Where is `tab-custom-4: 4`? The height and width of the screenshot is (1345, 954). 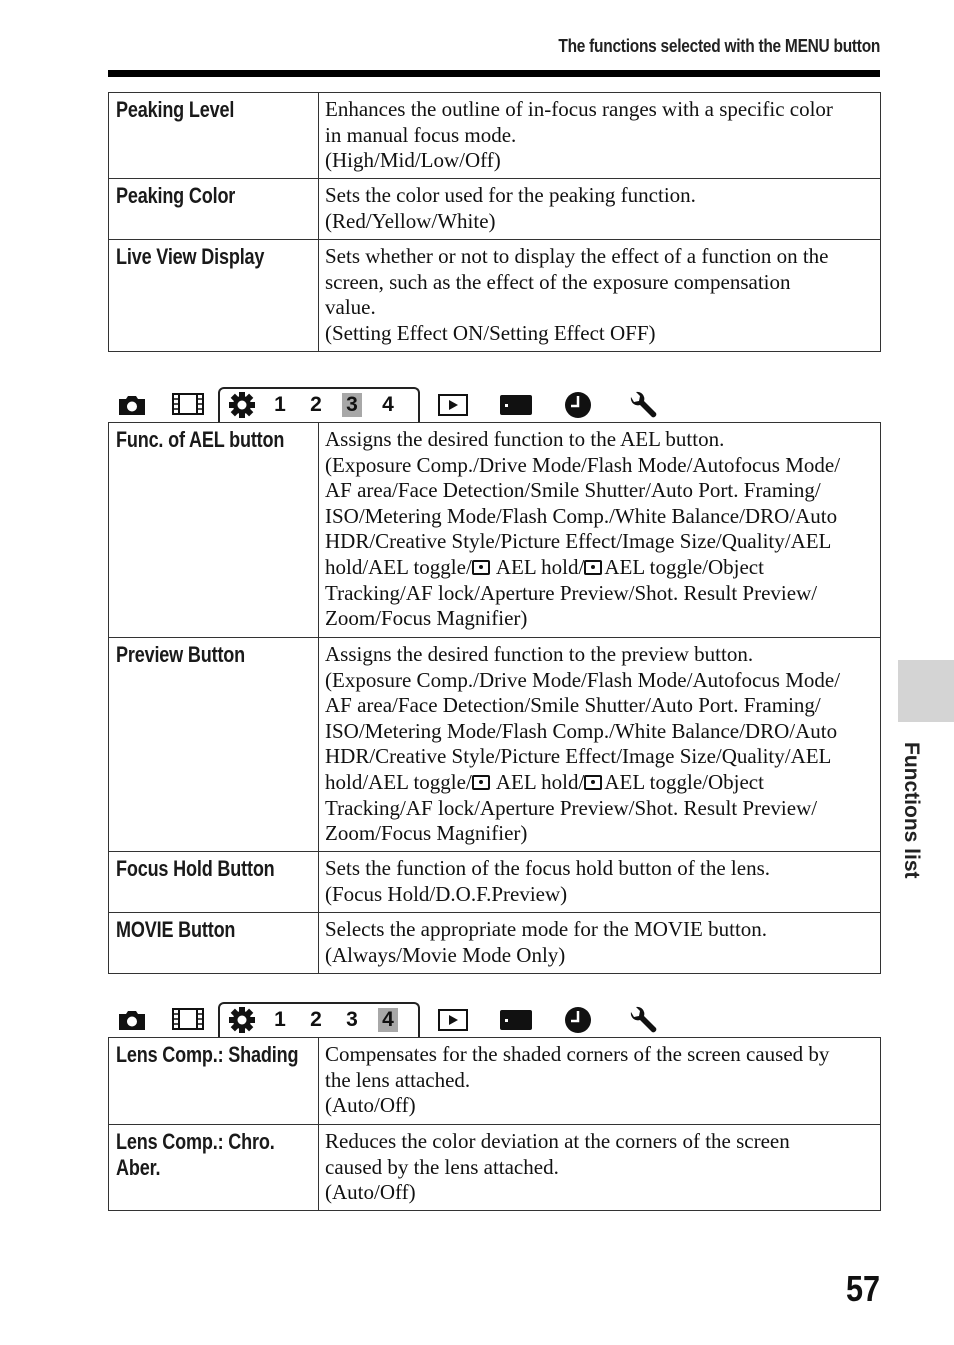
tab-custom-4: 4 is located at coordinates (388, 405).